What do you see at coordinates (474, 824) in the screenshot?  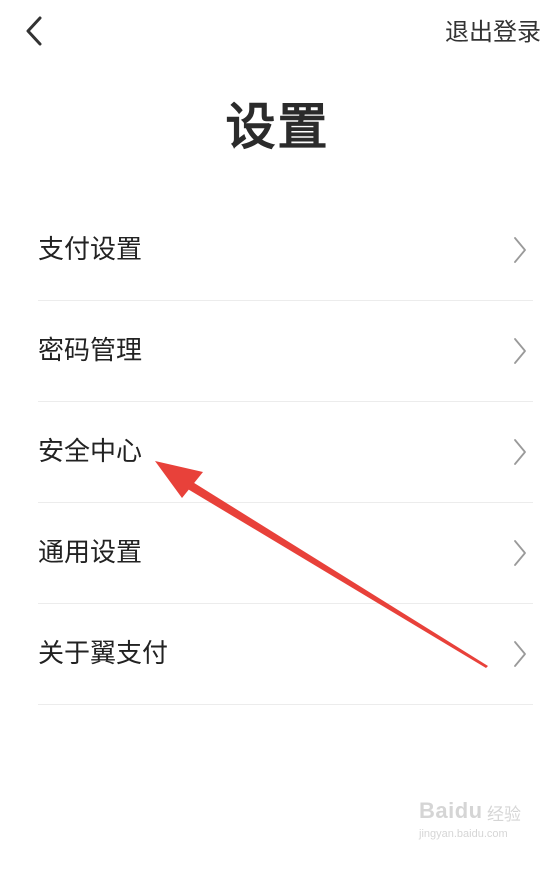 I see `baidu-jingyan-watermark: Baidu 经验 jingyan.baidu.com` at bounding box center [474, 824].